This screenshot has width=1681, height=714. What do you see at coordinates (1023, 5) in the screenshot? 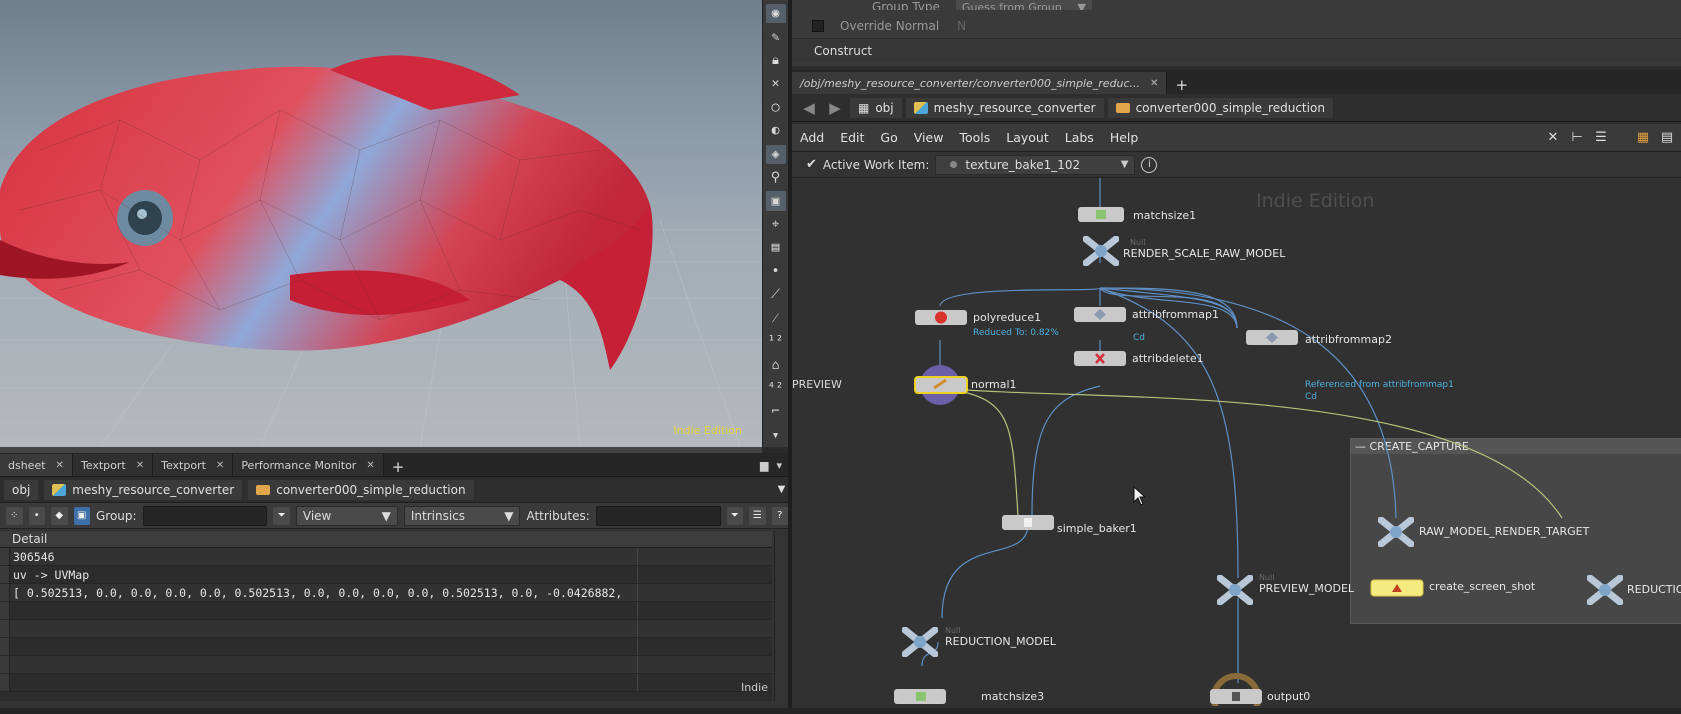
I see `group-type-select: Guess from Group ▼` at bounding box center [1023, 5].